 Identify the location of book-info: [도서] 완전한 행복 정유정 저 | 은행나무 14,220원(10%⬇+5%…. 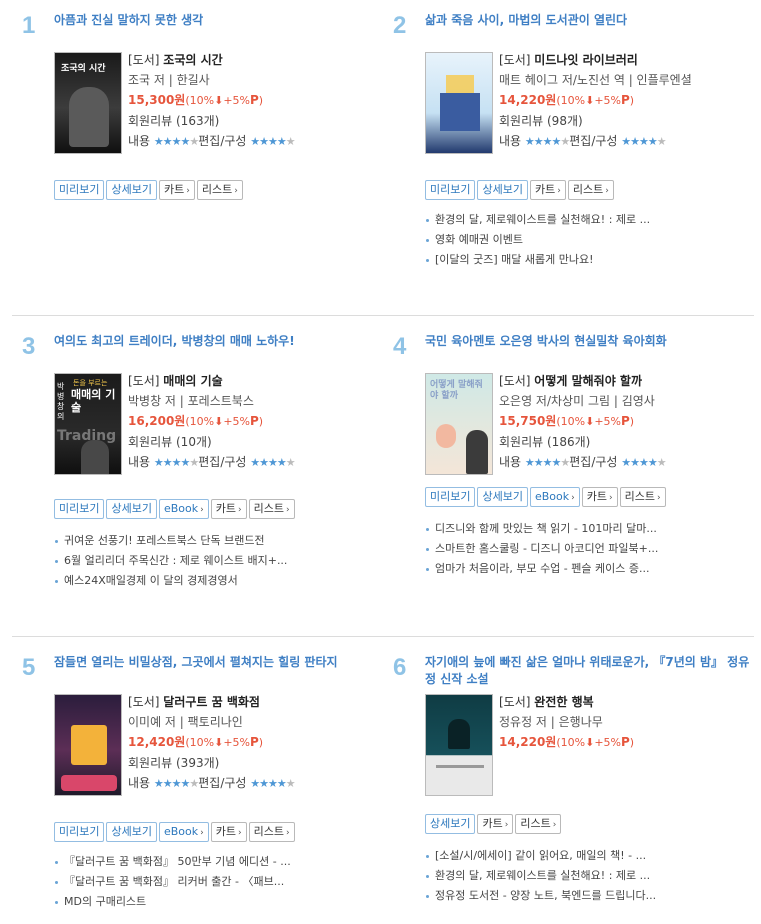
(624, 722).